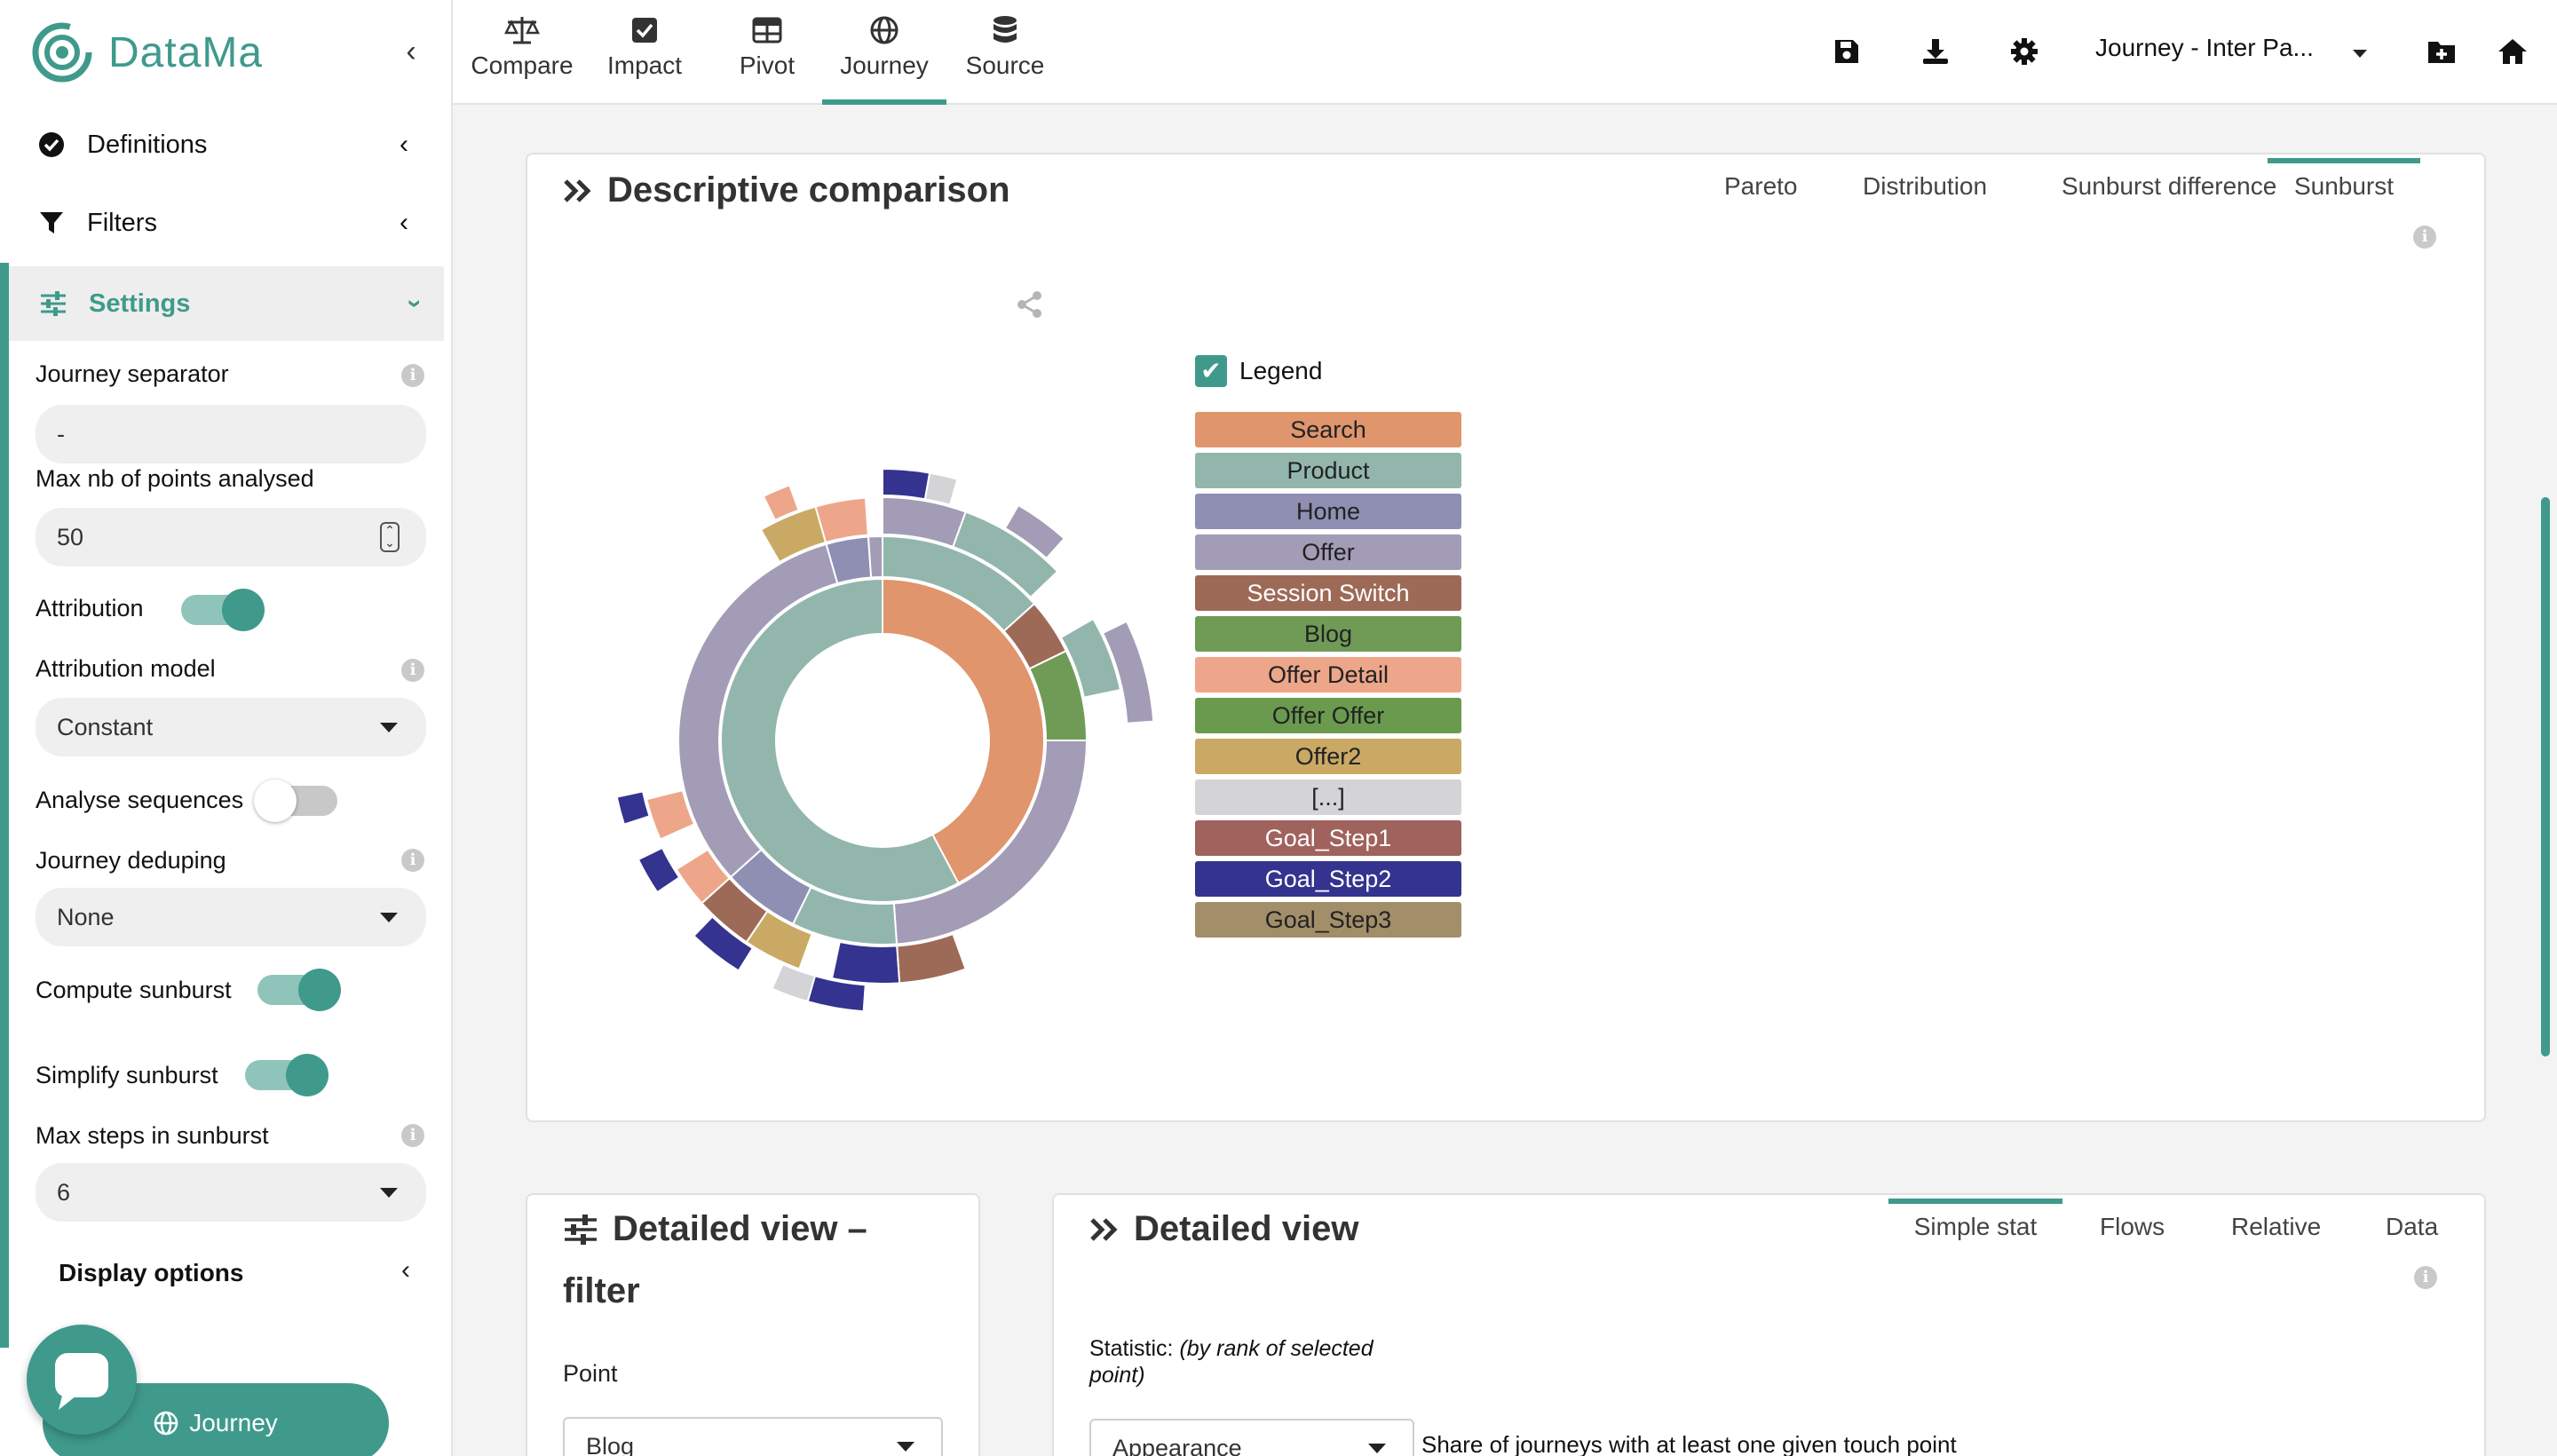  I want to click on legend-toggle-label: Legend, so click(1281, 370).